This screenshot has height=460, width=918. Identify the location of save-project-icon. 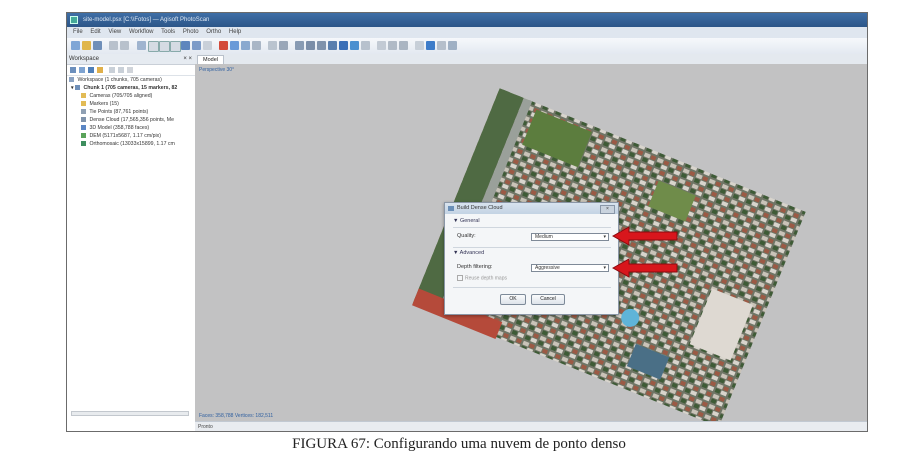
(97, 45).